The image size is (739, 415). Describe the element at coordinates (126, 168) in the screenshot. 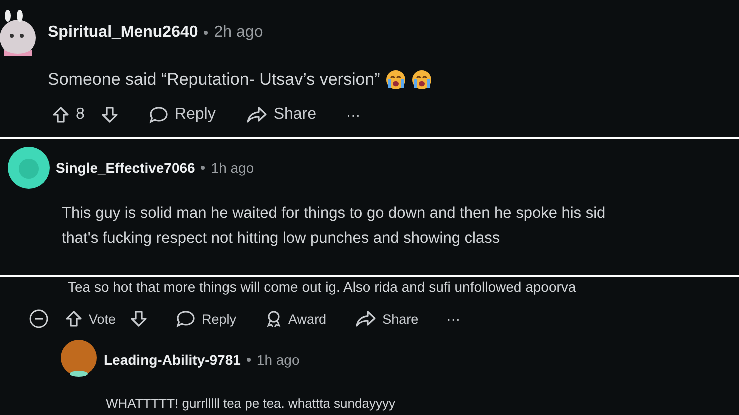

I see `username: Single_Effective7066` at that location.